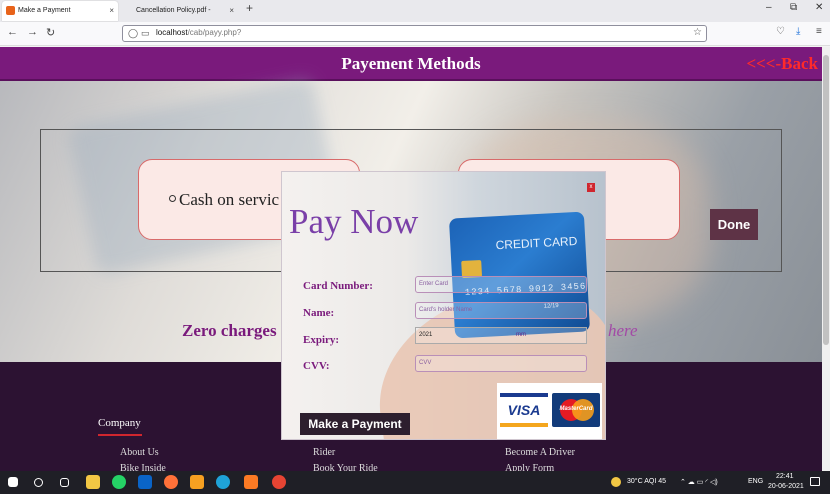 Image resolution: width=830 pixels, height=494 pixels. I want to click on reload-icon: ↻, so click(50, 32).